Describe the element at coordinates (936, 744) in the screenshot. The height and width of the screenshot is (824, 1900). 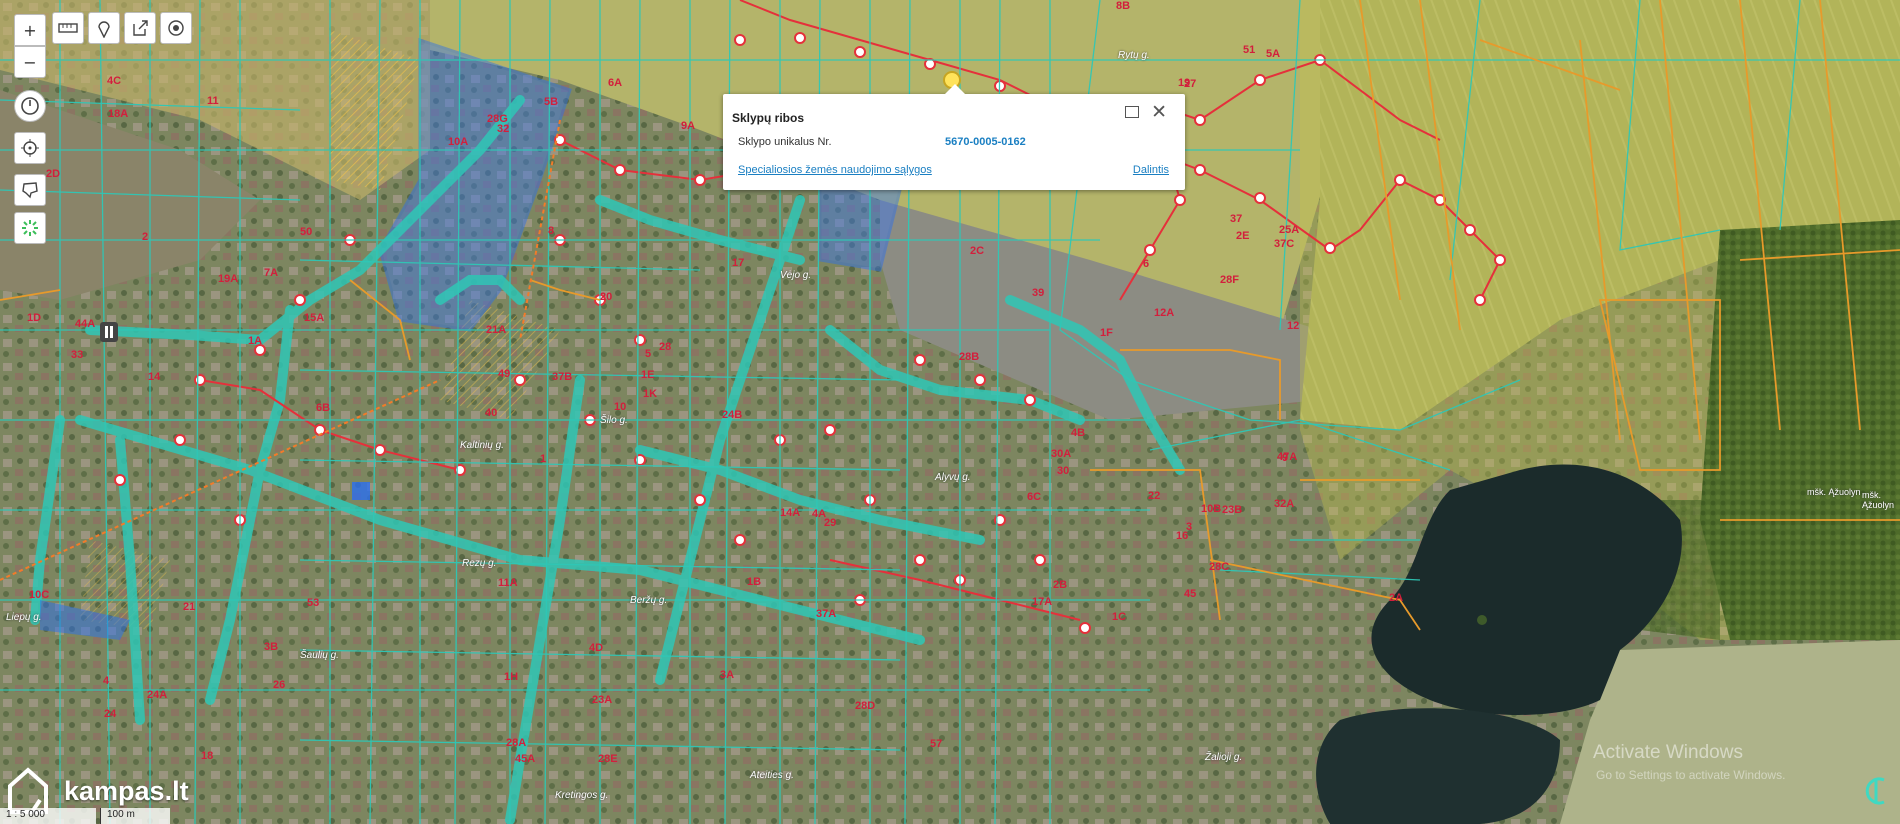
I see `parcel-number: 57` at that location.